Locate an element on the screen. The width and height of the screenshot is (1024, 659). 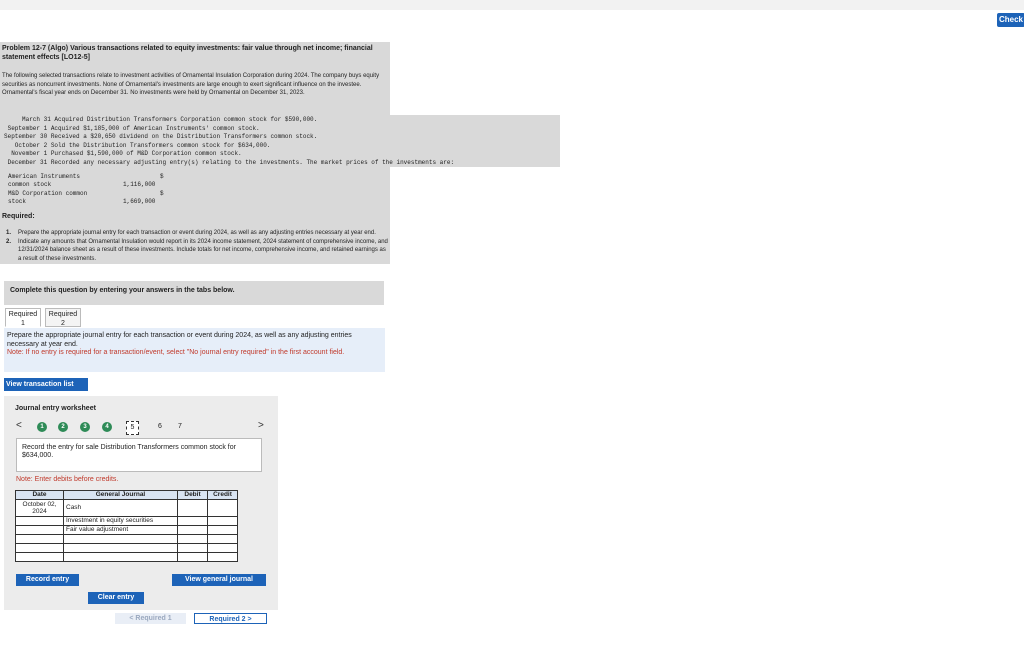
table-row: October 02, 2024 Cash is located at coordinates (126, 508).